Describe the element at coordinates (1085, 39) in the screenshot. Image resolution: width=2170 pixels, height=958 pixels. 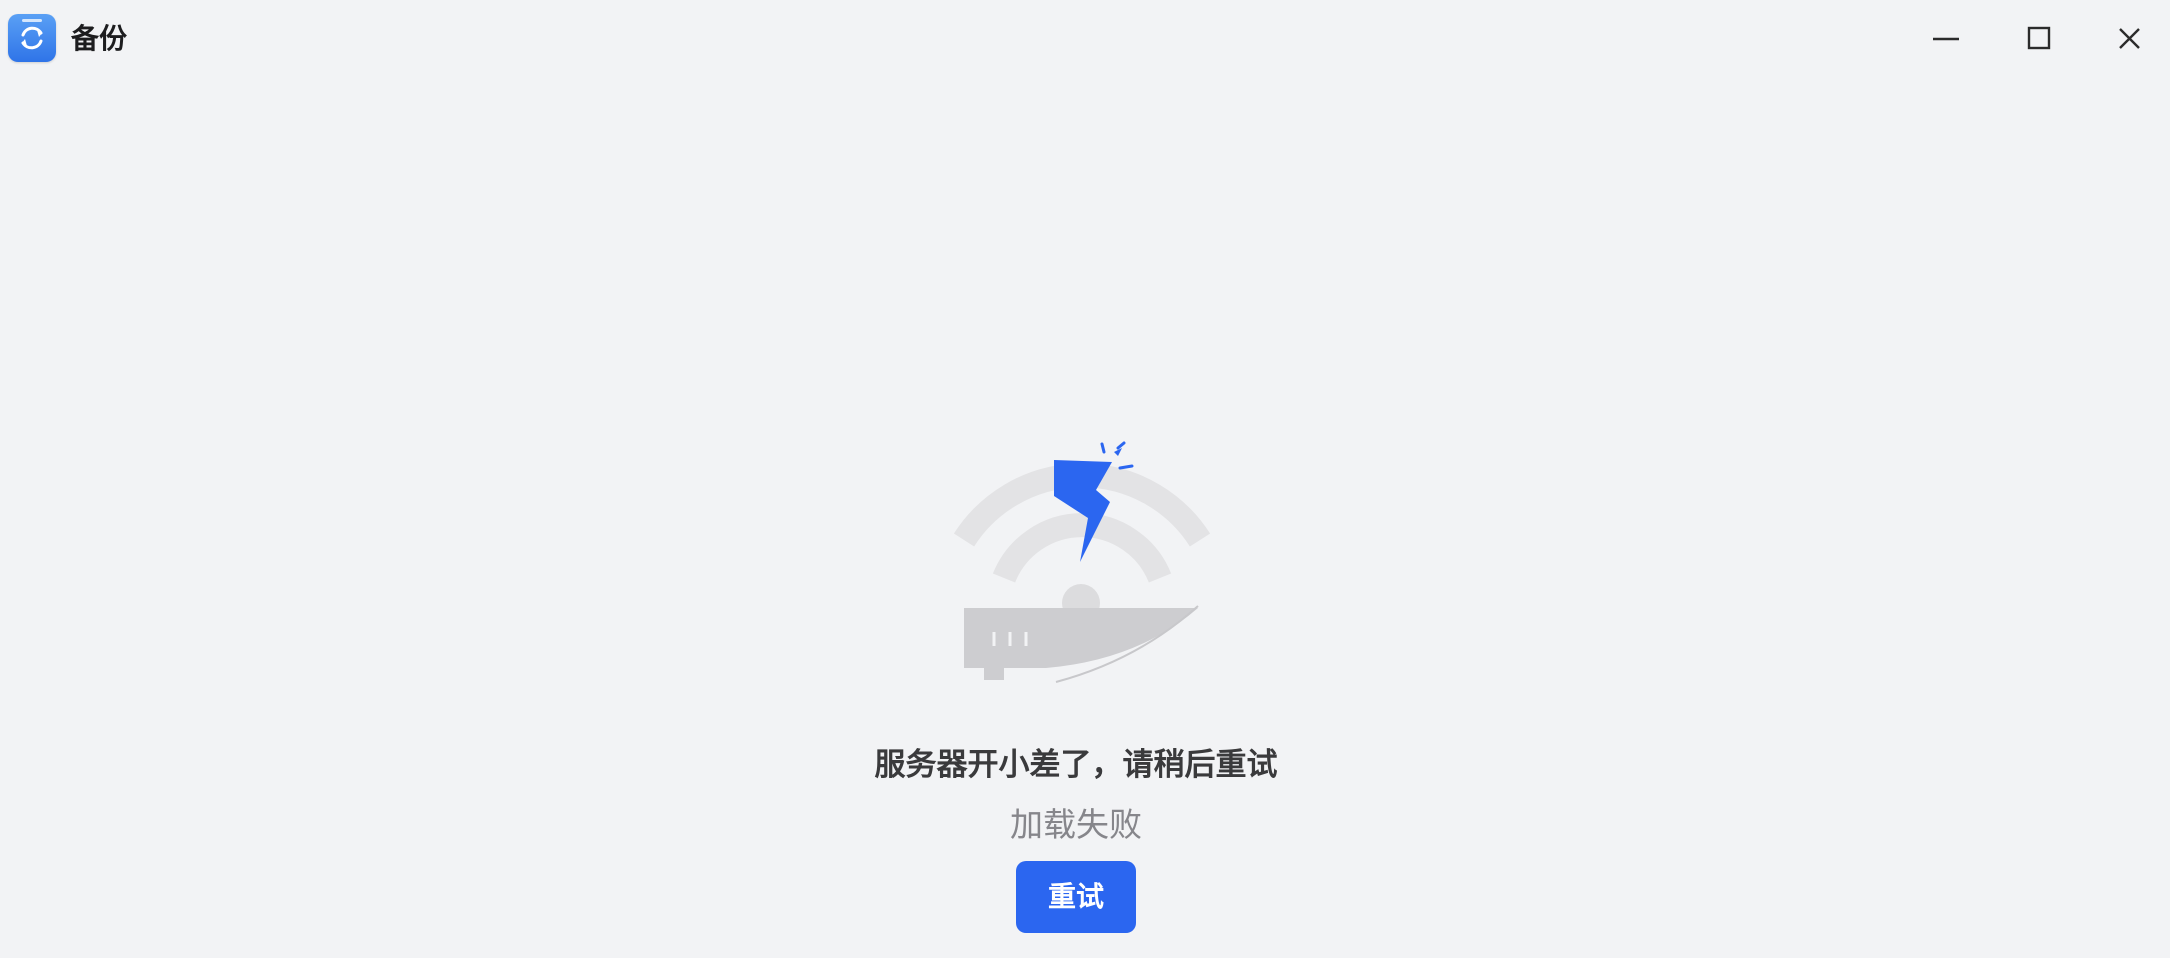
I see `title-bar: 备份` at that location.